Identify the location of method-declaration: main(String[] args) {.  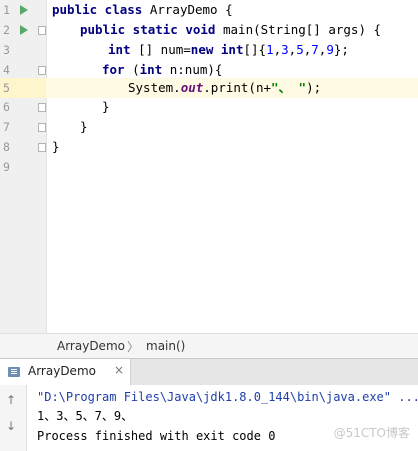
(298, 29).